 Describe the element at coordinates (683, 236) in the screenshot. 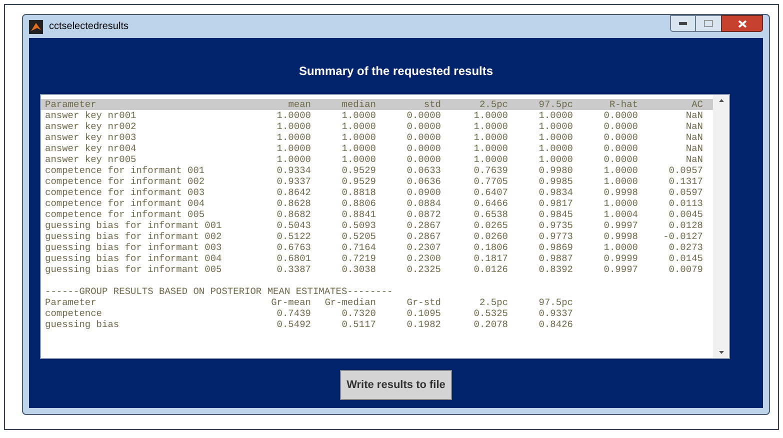

I see `table-cell: -0.0127` at that location.